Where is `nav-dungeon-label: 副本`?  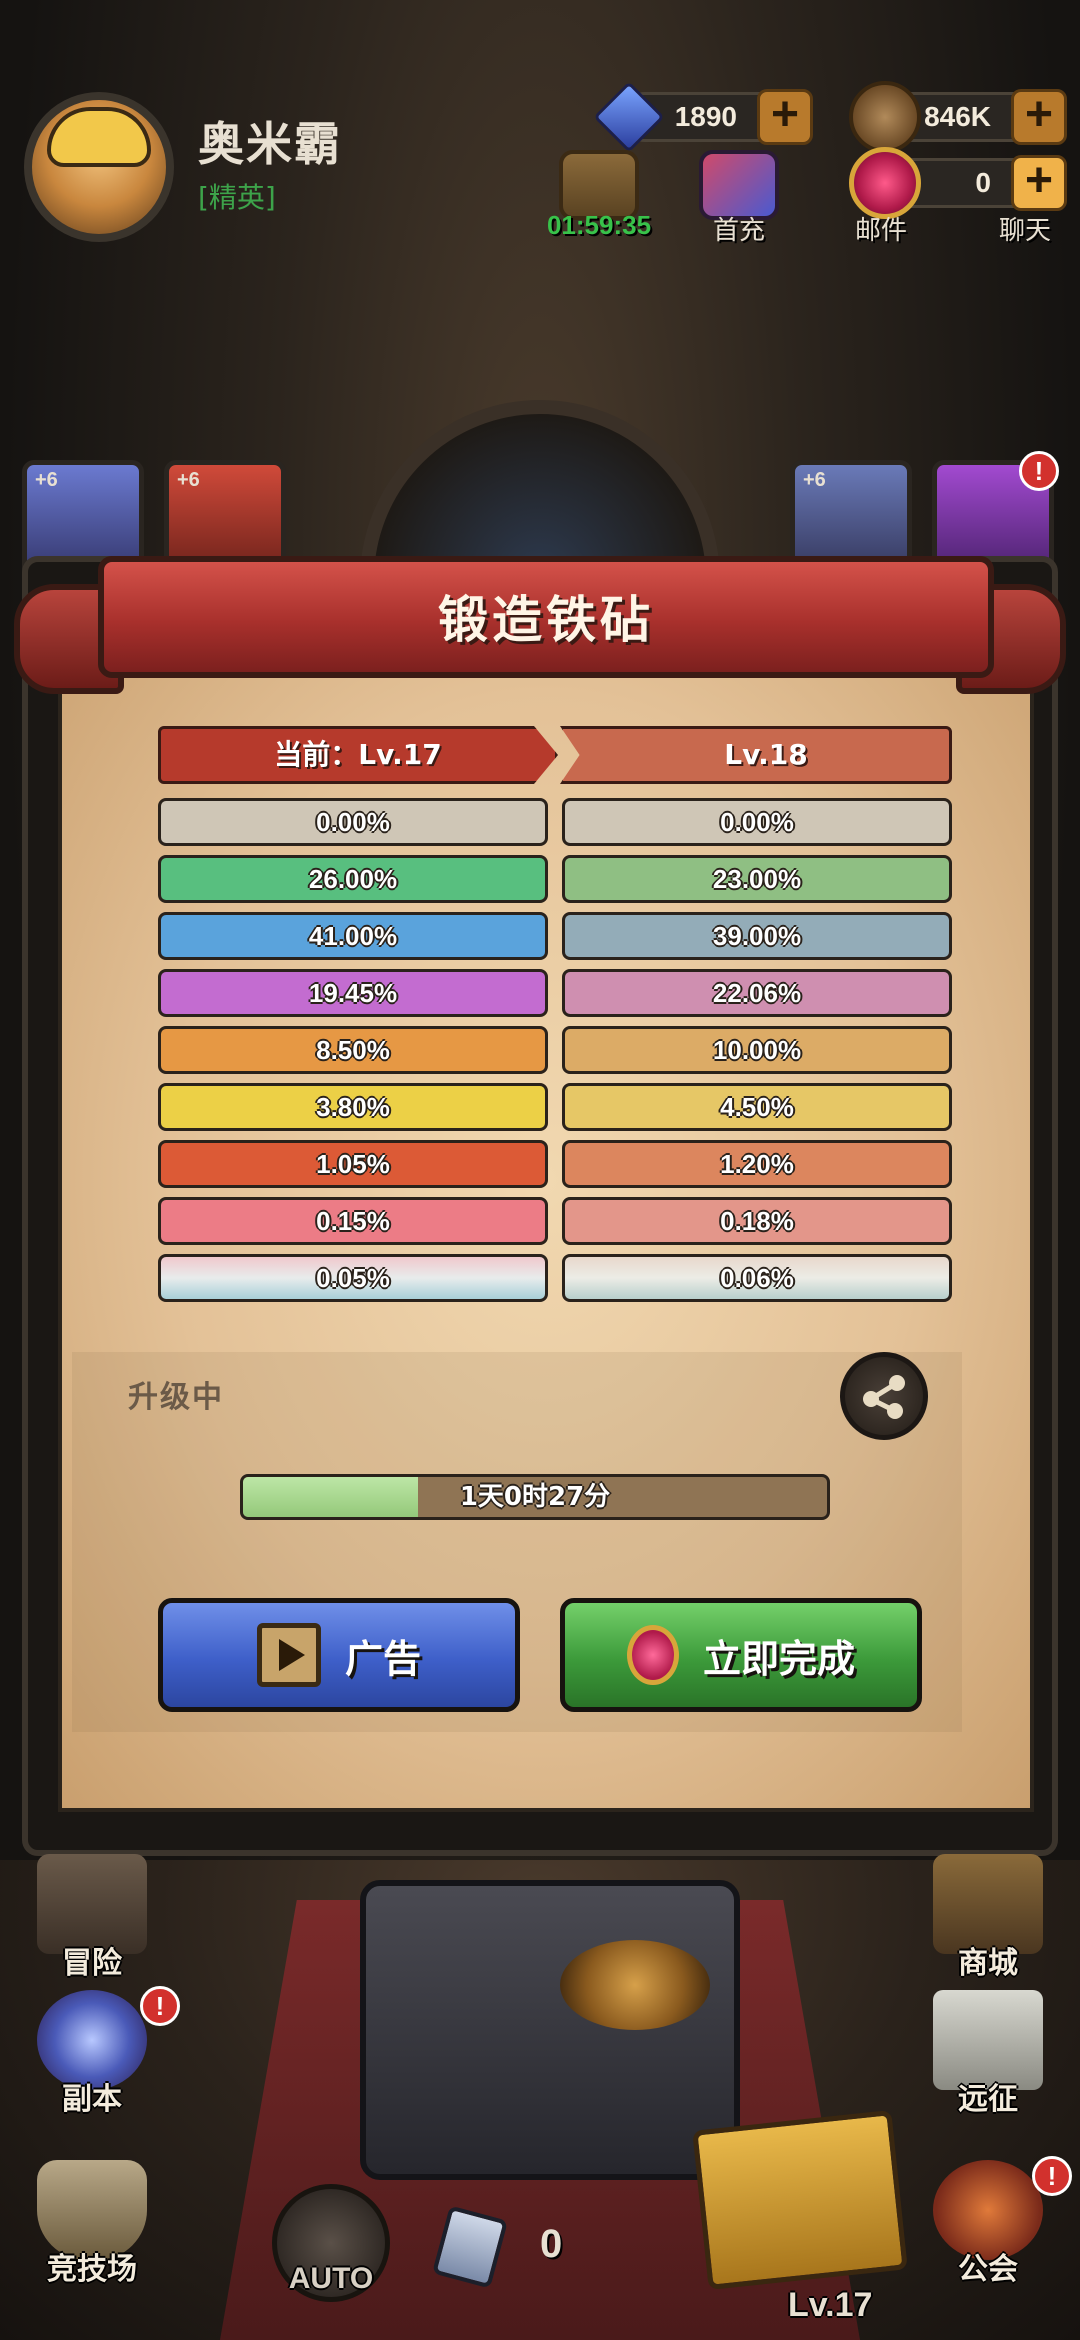
nav-dungeon-label: 副本 is located at coordinates (92, 2099).